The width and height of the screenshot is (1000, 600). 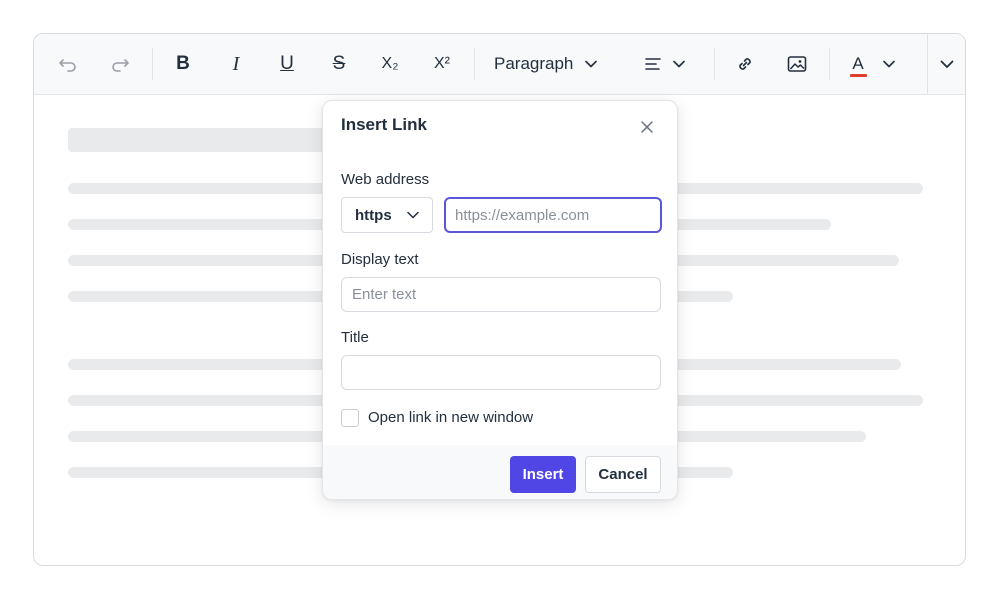 I want to click on insert-link-button, so click(x=745, y=64).